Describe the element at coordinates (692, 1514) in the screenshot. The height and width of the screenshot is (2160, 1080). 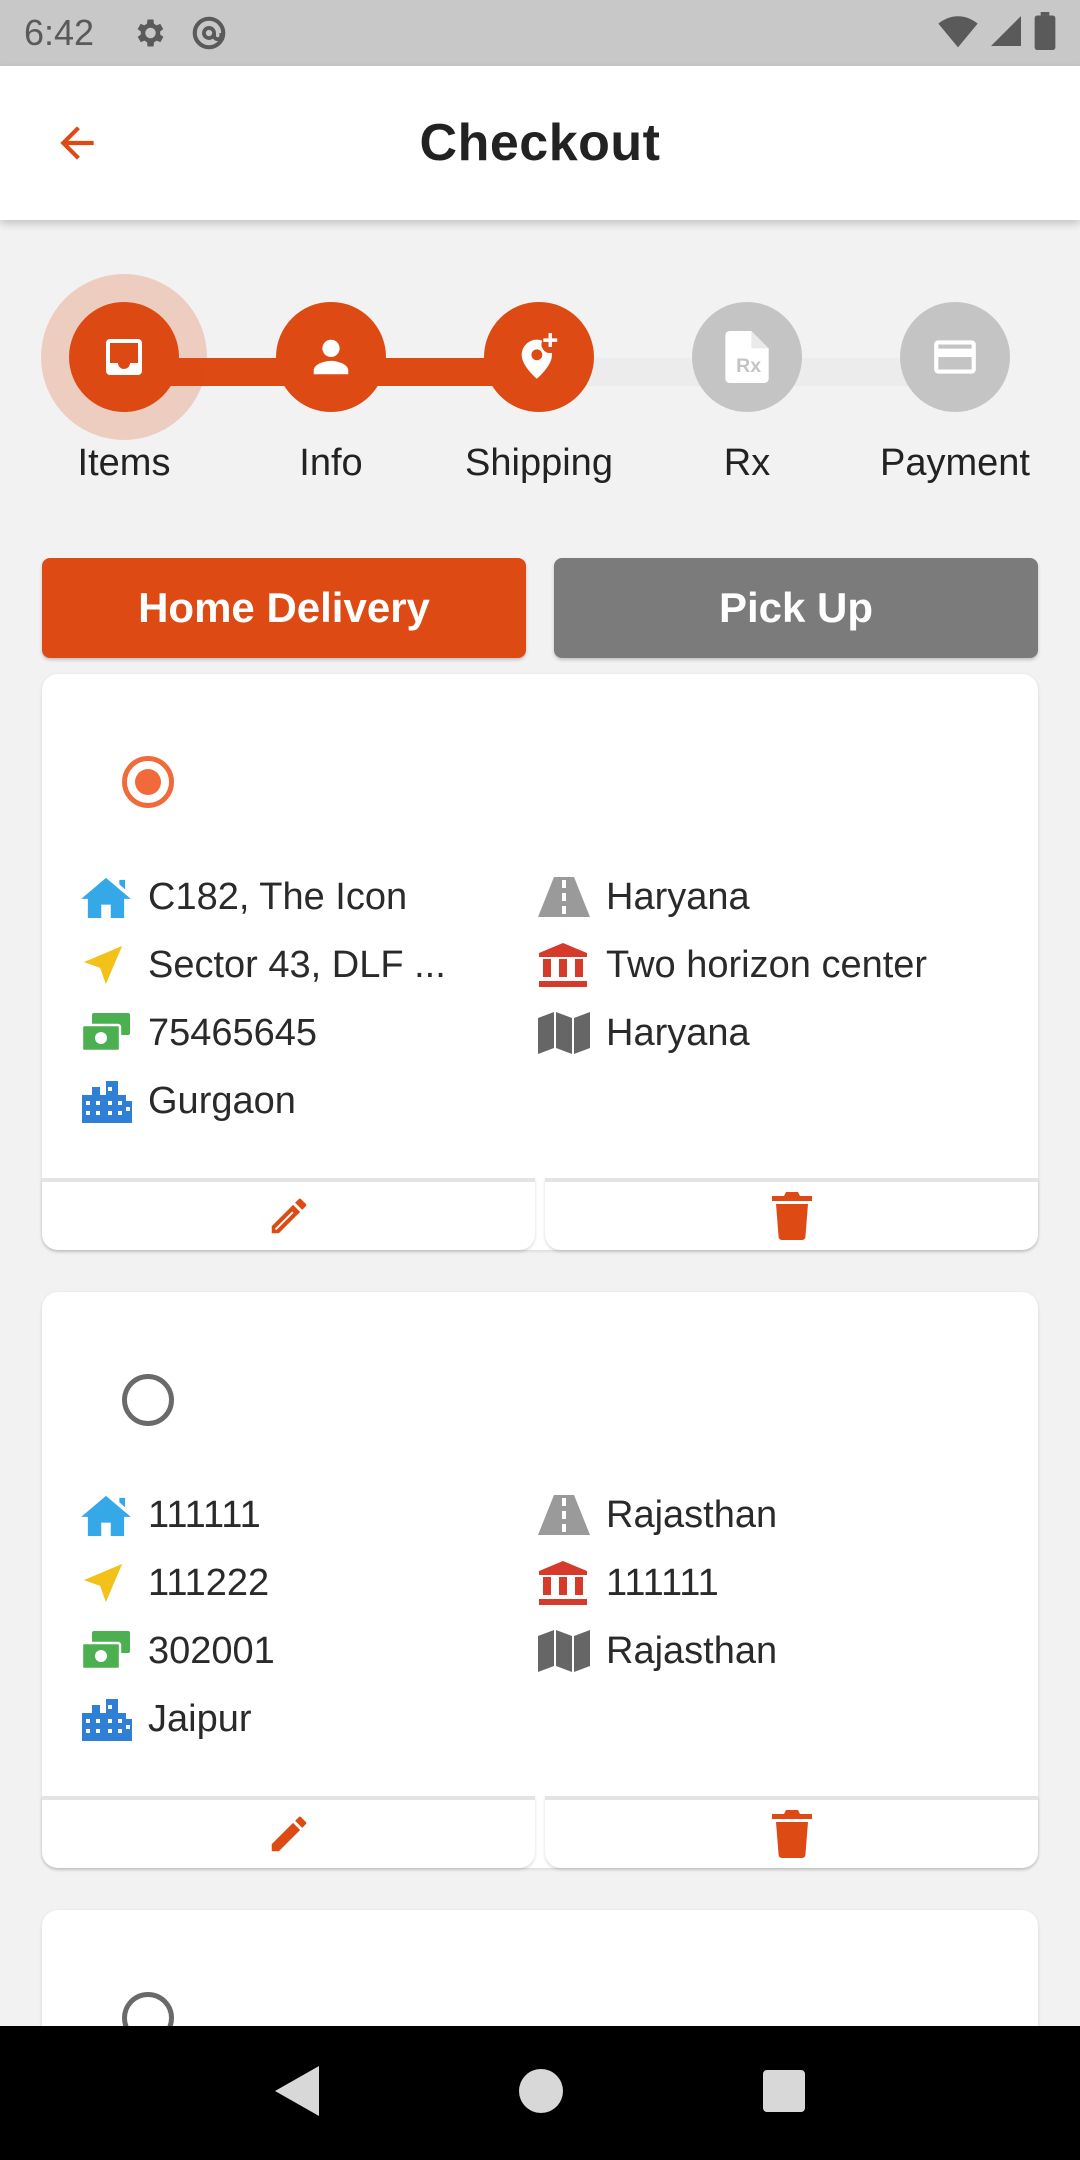
I see `address-state-road: Rajasthan` at that location.